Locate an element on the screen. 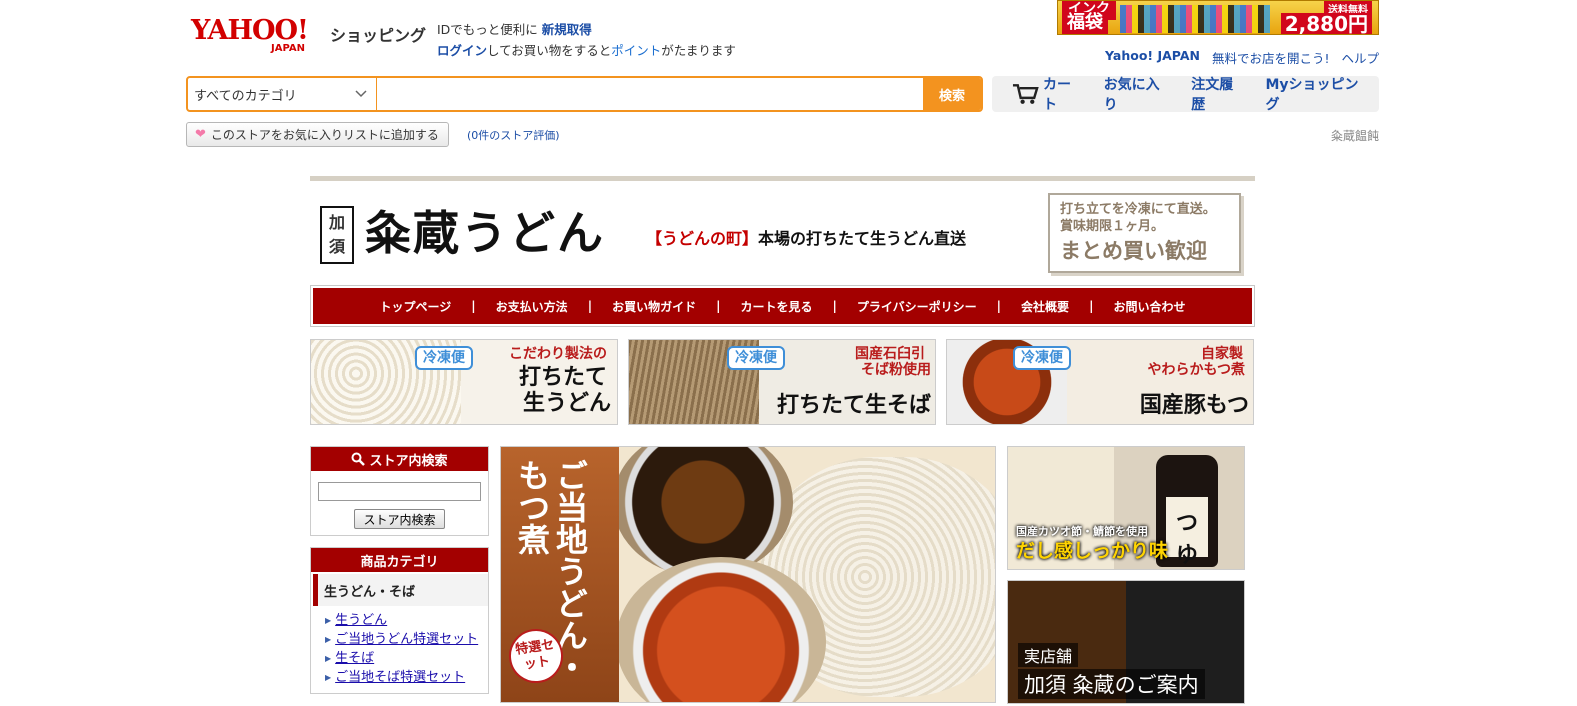 Image resolution: width=1577 pixels, height=706 pixels. store-search-button: ストア内検索 is located at coordinates (399, 519).